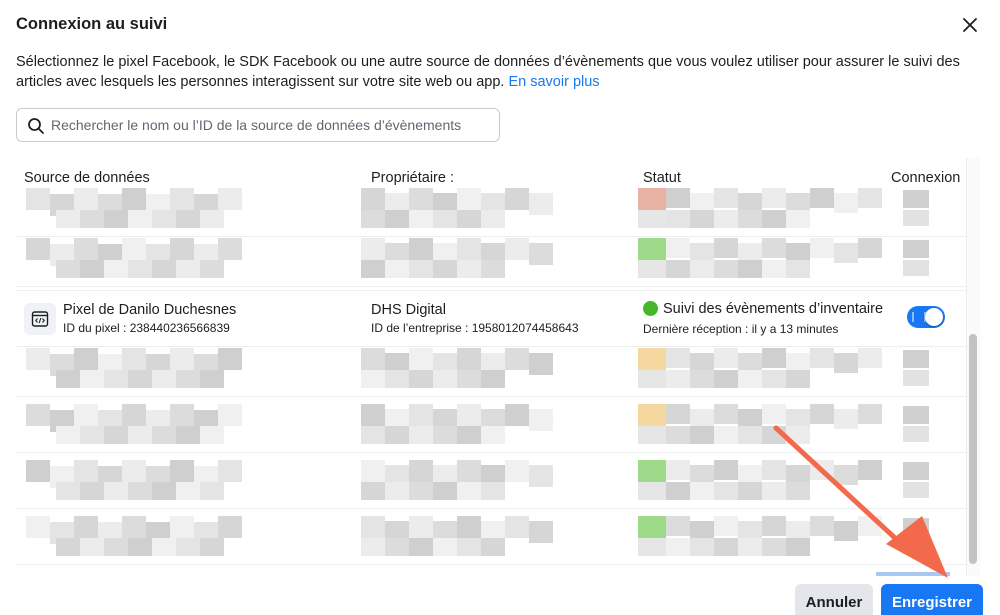  Describe the element at coordinates (146, 328) in the screenshot. I see `pixel-id: ID du pixel : 238440236566839` at that location.